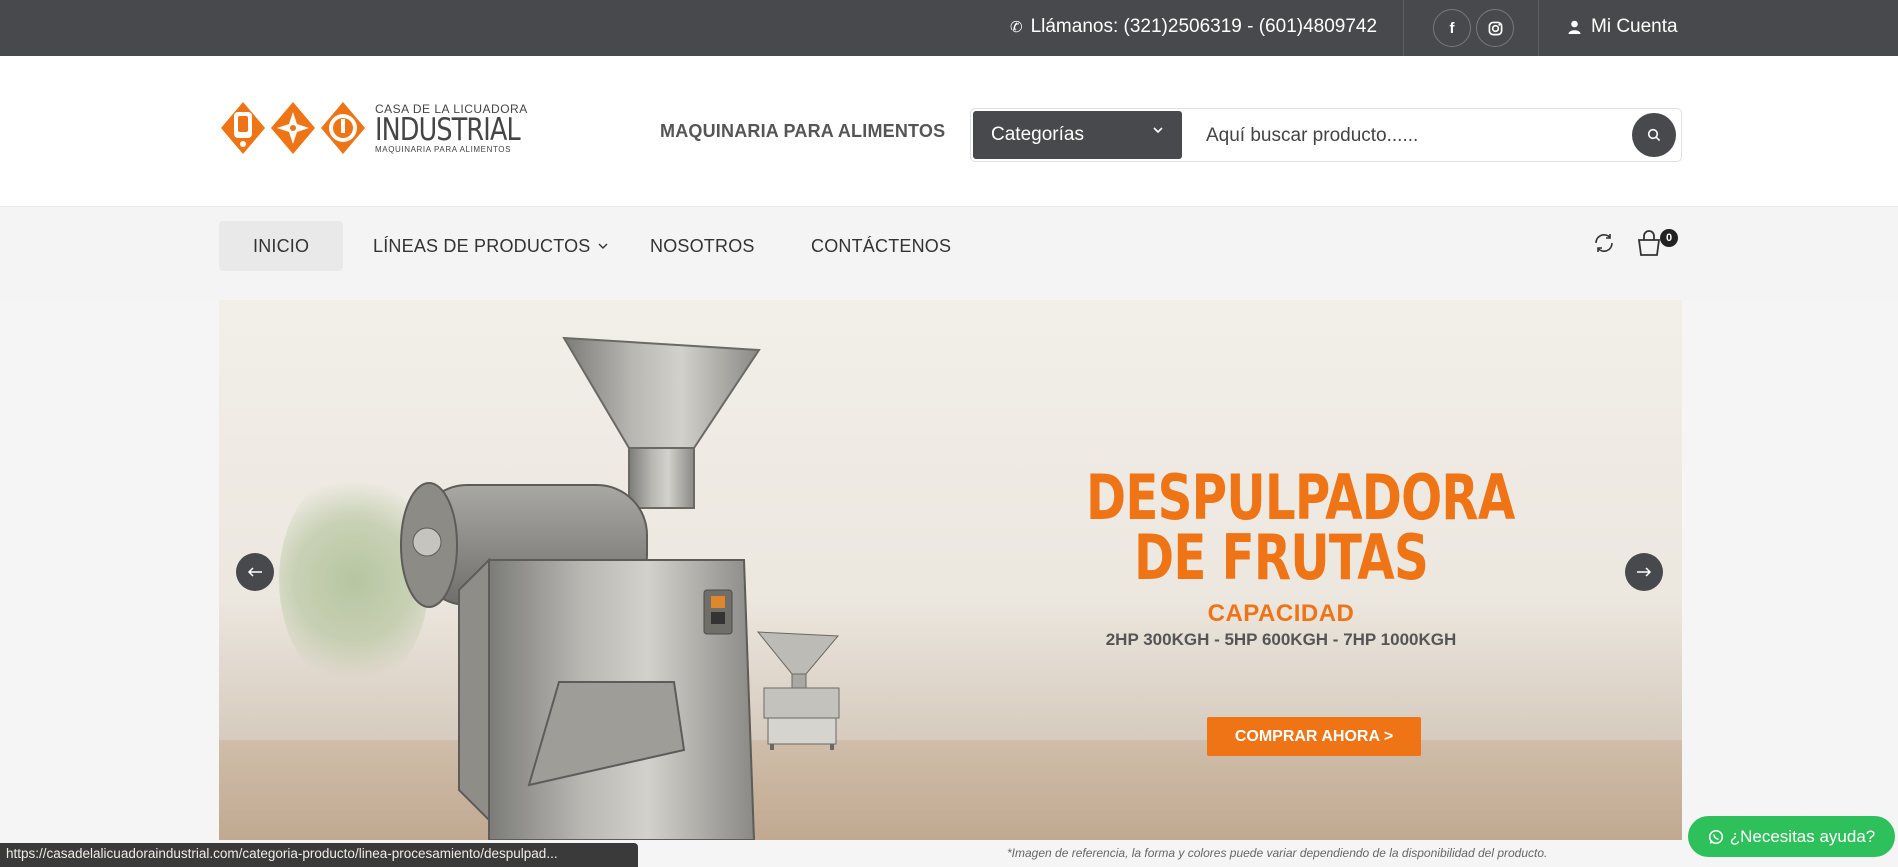  Describe the element at coordinates (580, 588) in the screenshot. I see `pulper-machine-image` at that location.